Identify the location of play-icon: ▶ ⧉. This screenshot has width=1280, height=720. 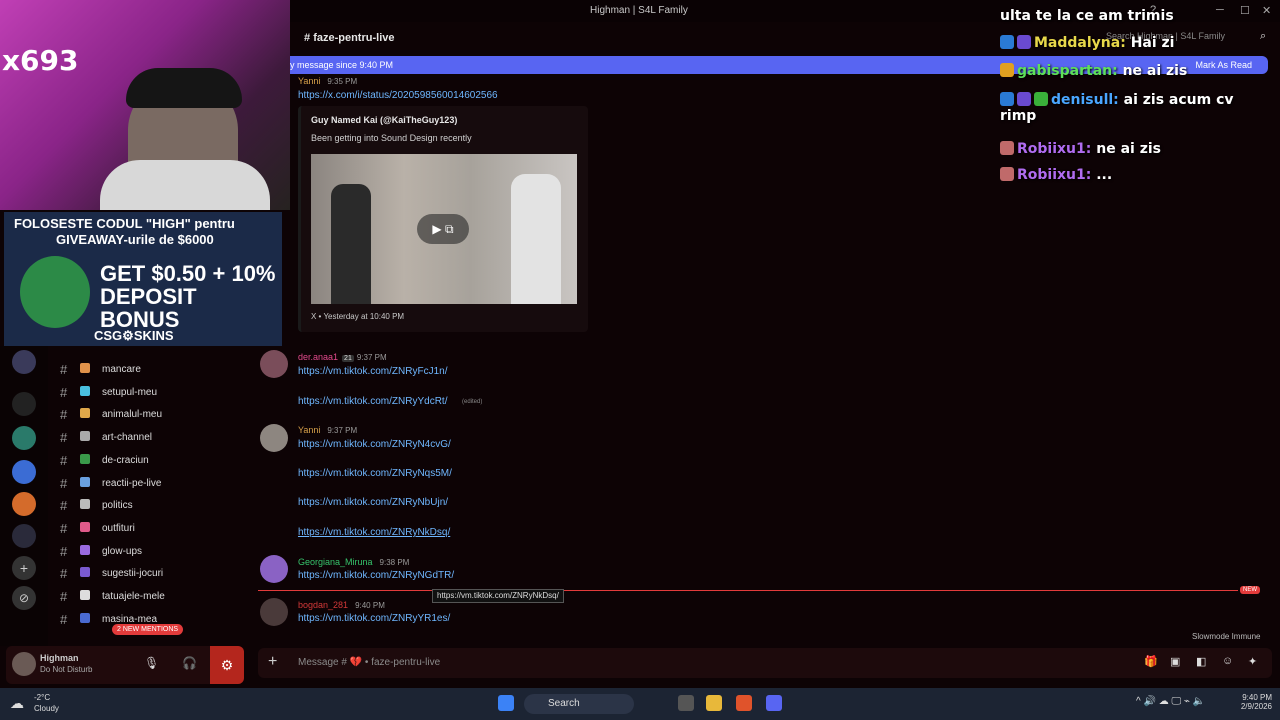
(443, 229).